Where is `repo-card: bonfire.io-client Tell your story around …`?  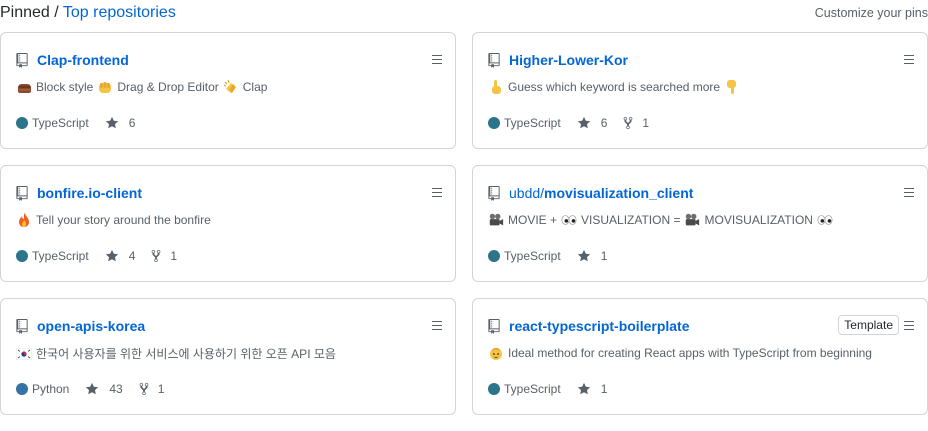
repo-card: bonfire.io-client Tell your story around … is located at coordinates (228, 223).